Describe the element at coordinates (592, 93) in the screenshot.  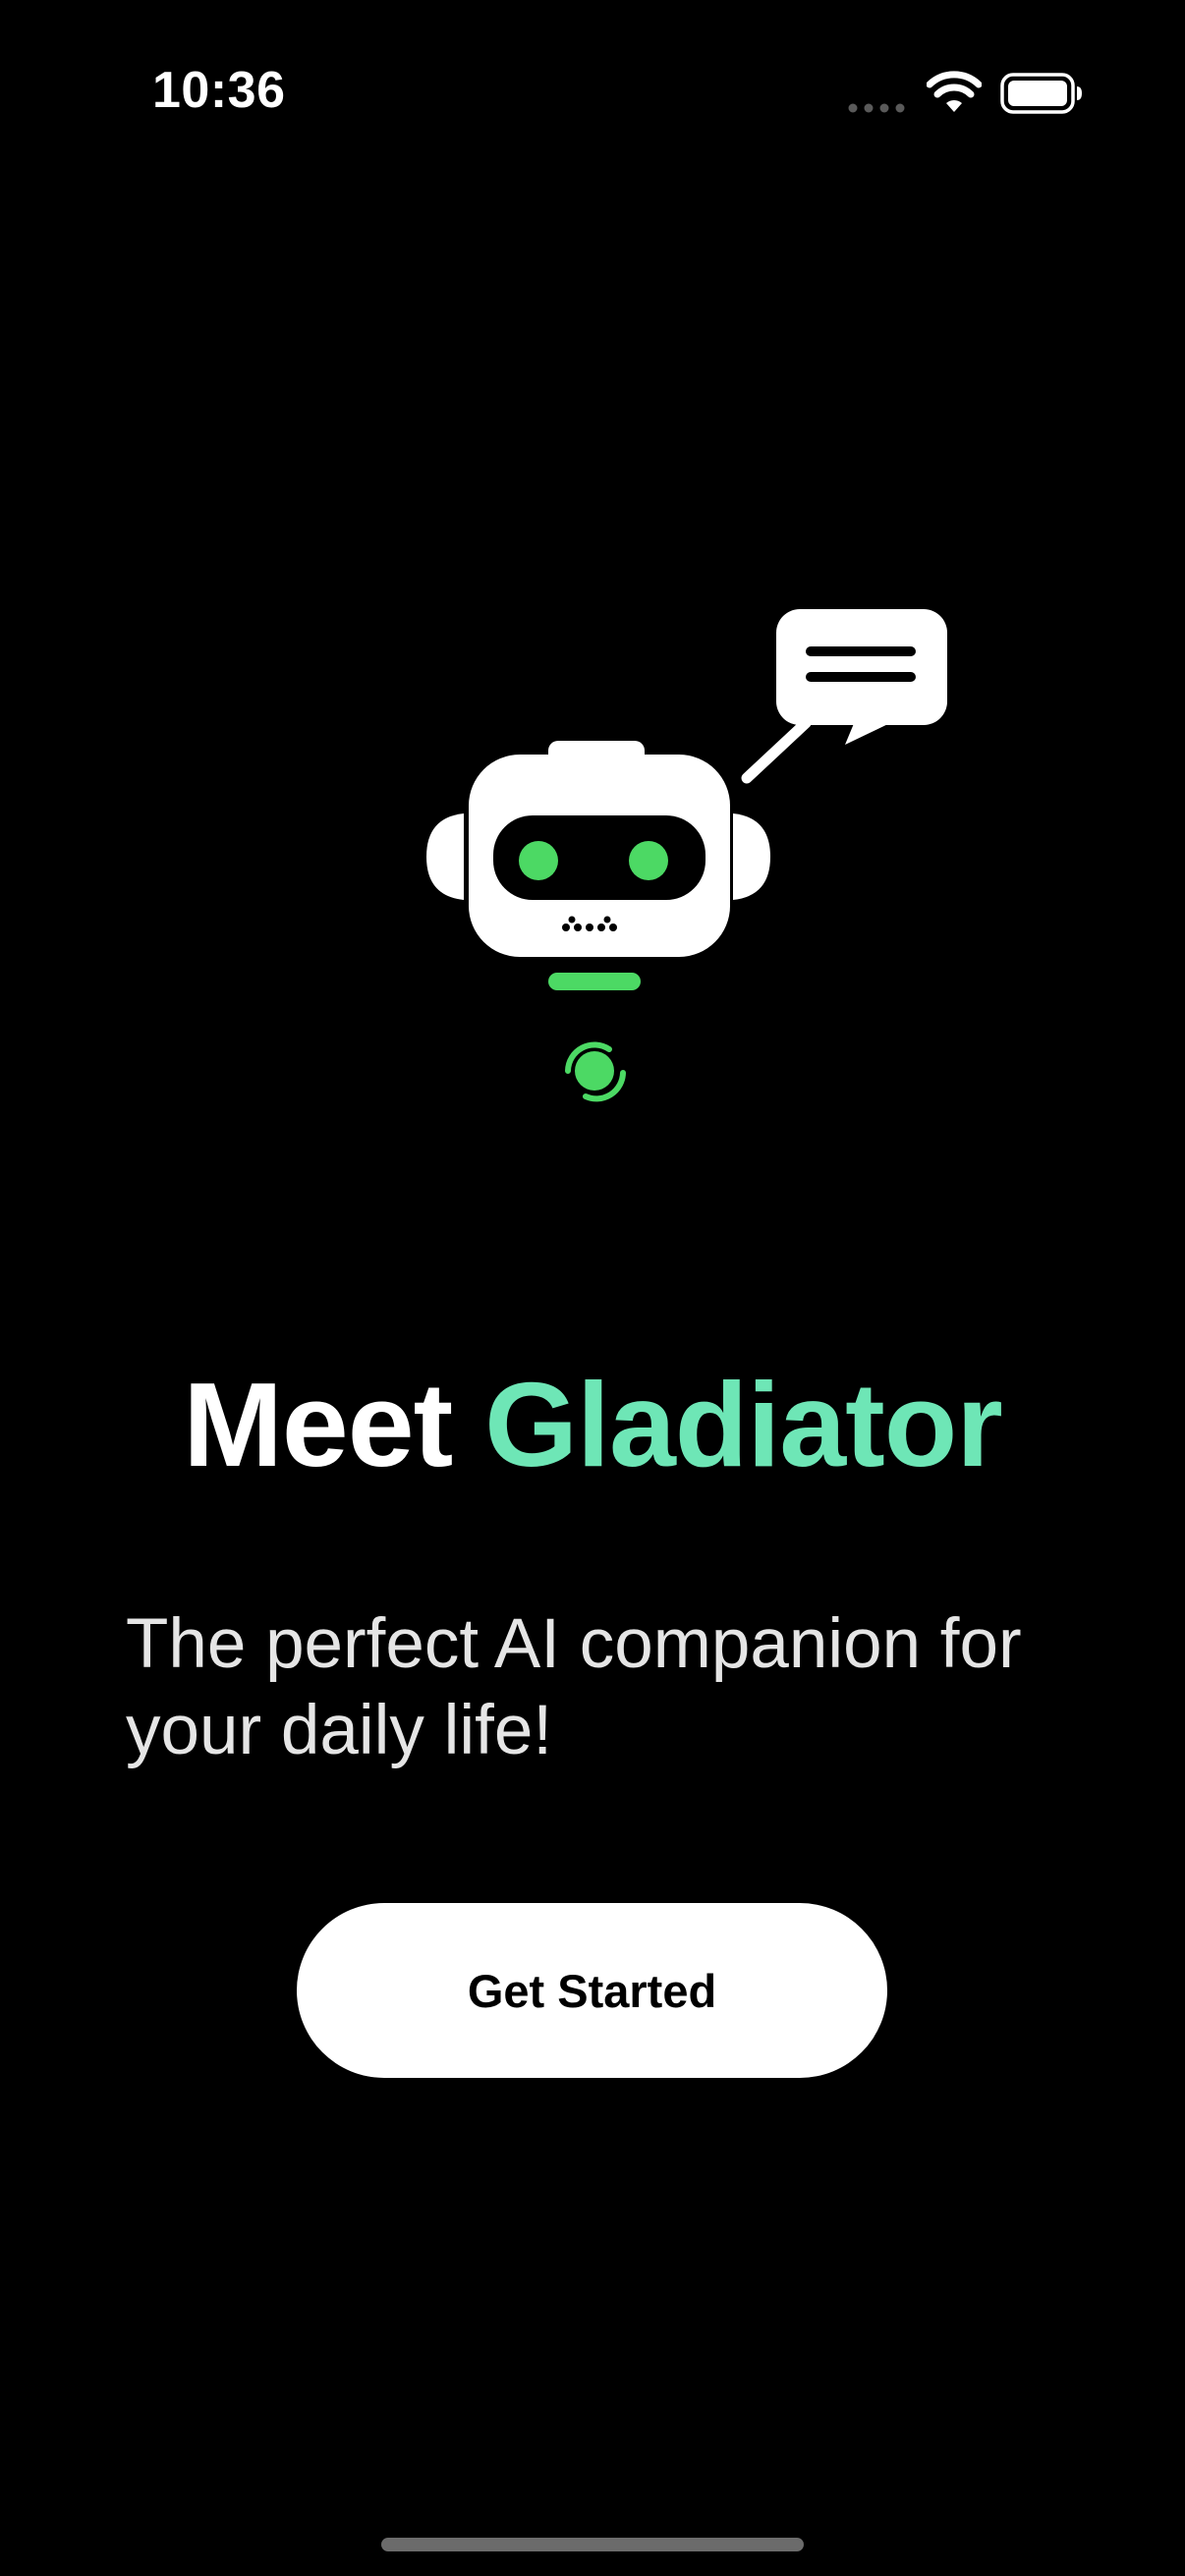
I see `status-bar: 10:36` at that location.